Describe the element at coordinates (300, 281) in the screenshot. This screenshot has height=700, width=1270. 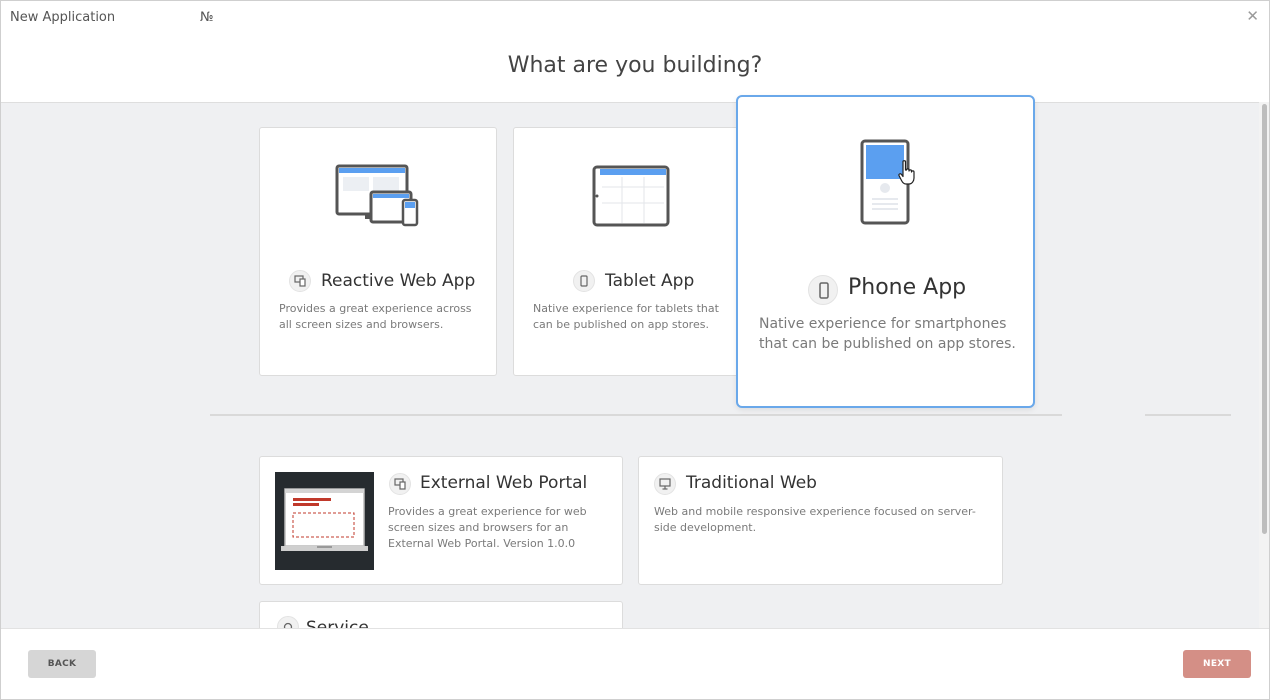
I see `devices-icon` at that location.